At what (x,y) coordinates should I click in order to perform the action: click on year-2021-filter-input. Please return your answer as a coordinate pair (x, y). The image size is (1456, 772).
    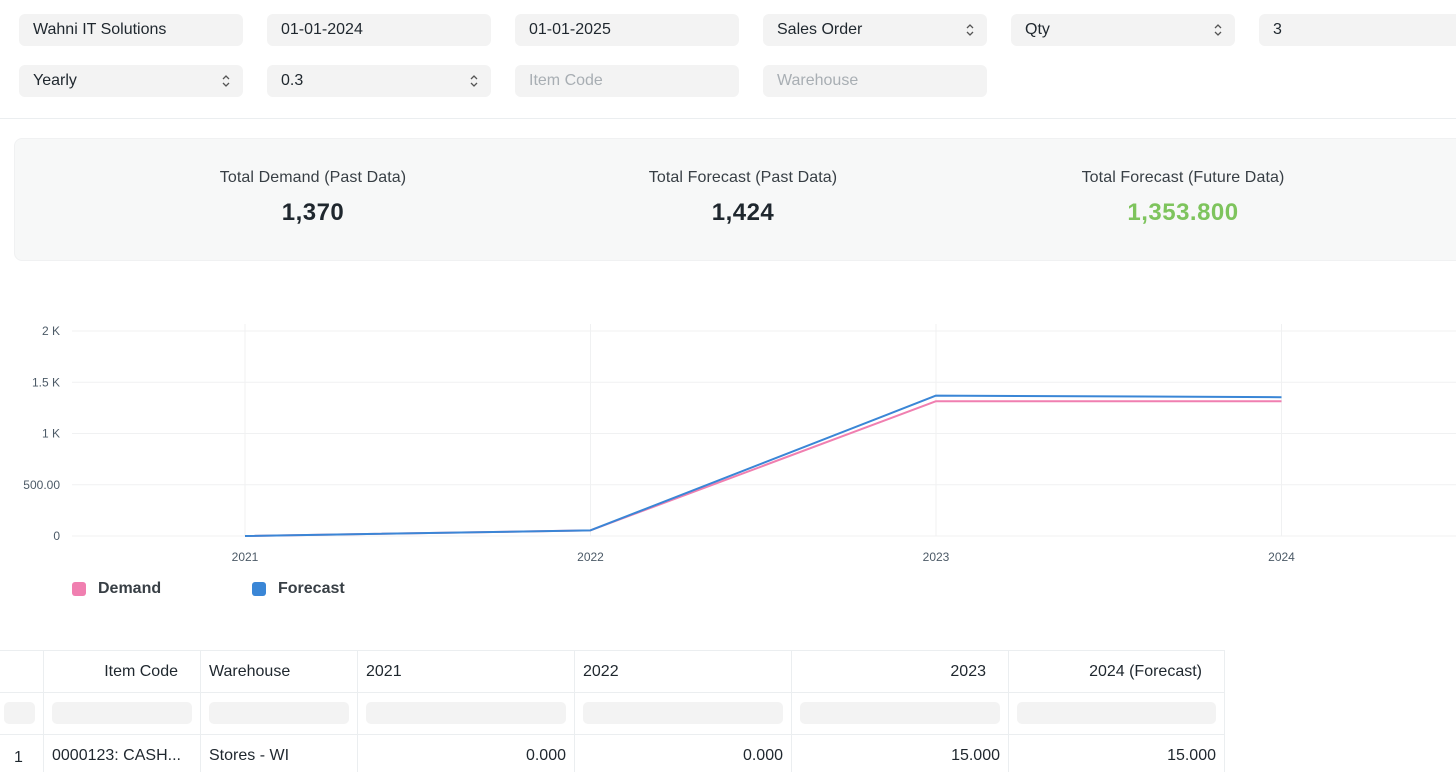
    Looking at the image, I should click on (466, 713).